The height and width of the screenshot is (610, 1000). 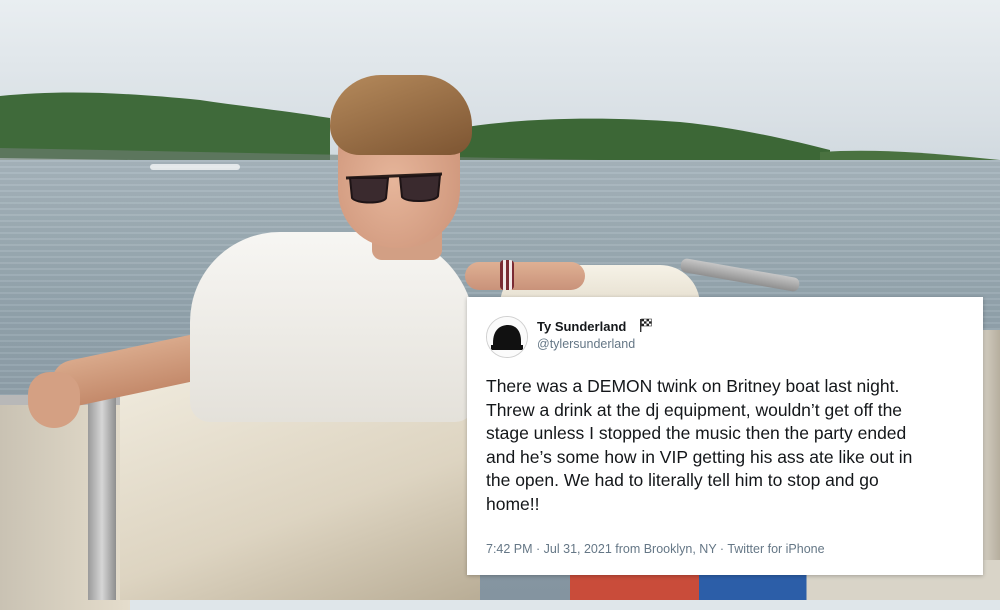 I want to click on checkered-flag-icon, so click(x=646, y=325).